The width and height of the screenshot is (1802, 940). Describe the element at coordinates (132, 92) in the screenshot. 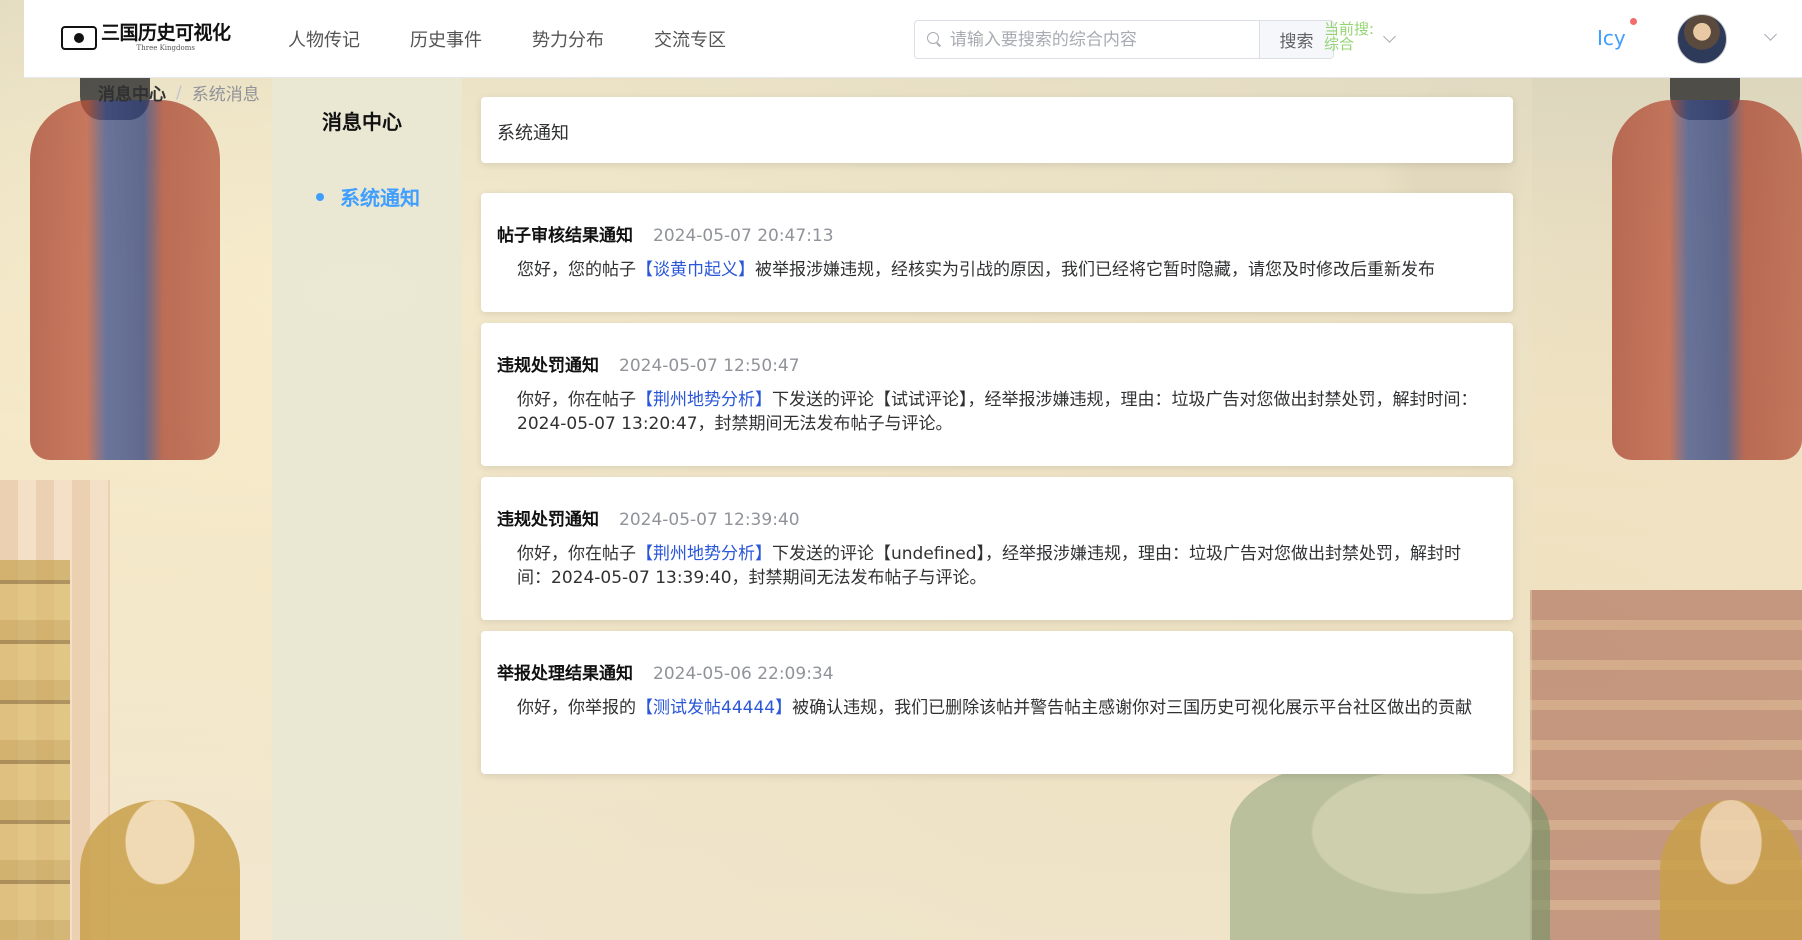

I see `breadcrumb-item-message-center: 消息中心` at that location.